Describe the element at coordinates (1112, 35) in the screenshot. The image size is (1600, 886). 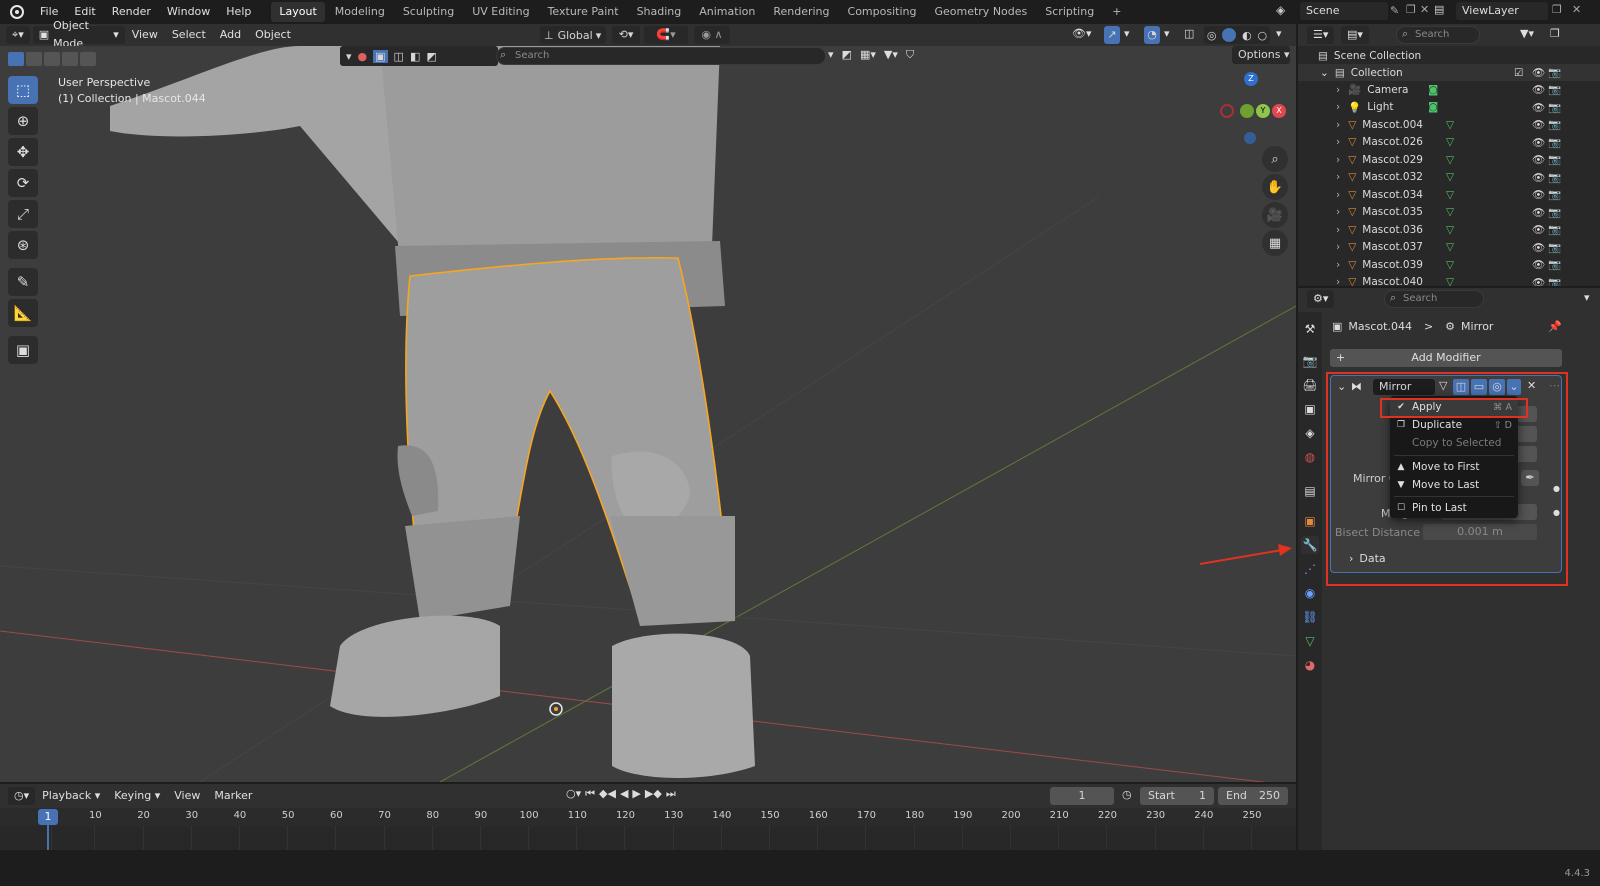
I see `gizmo-toggle-icon: ↗` at that location.